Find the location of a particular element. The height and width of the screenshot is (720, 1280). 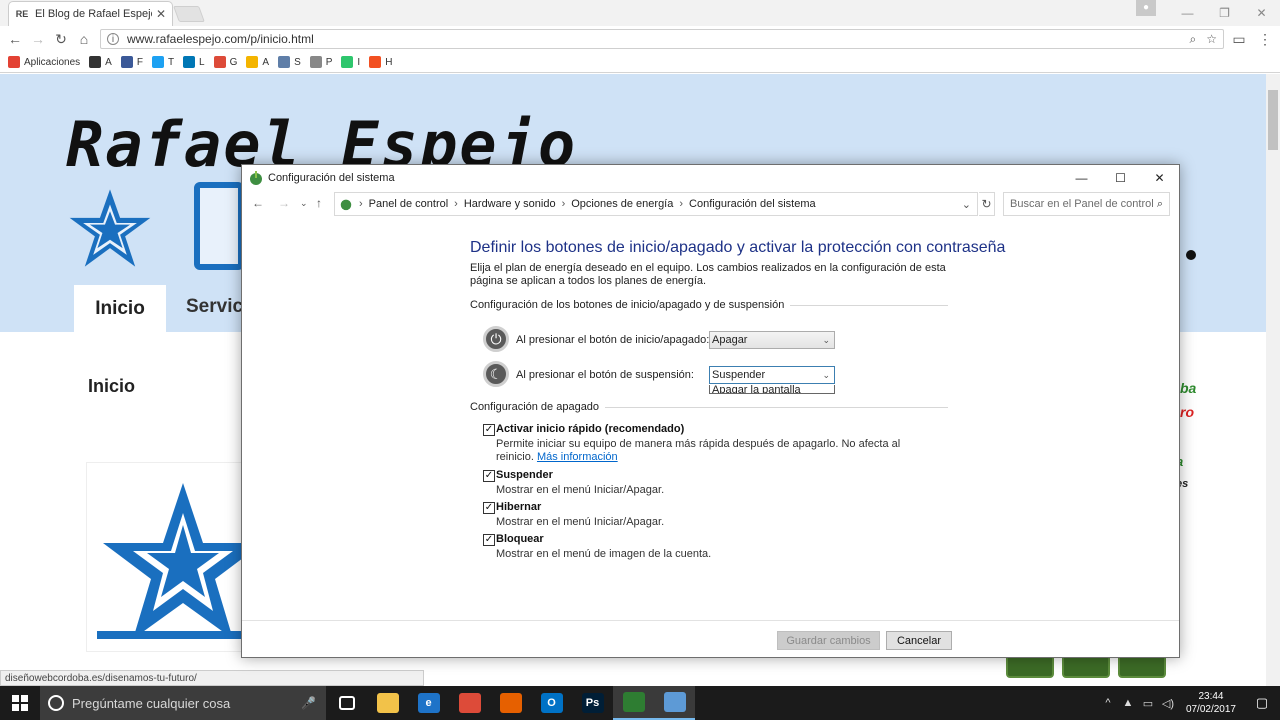

start-button is located at coordinates (20, 703).